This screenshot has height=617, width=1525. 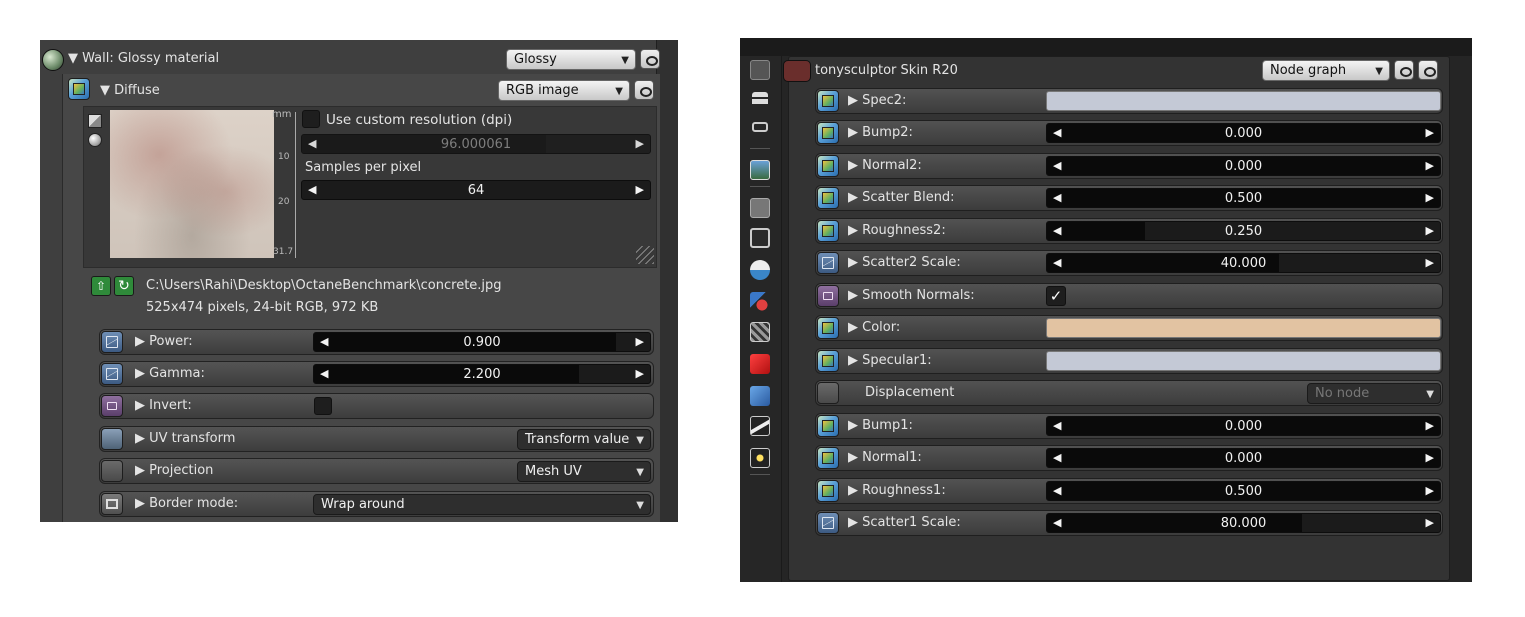 What do you see at coordinates (1243, 328) in the screenshot?
I see `color-swatch` at bounding box center [1243, 328].